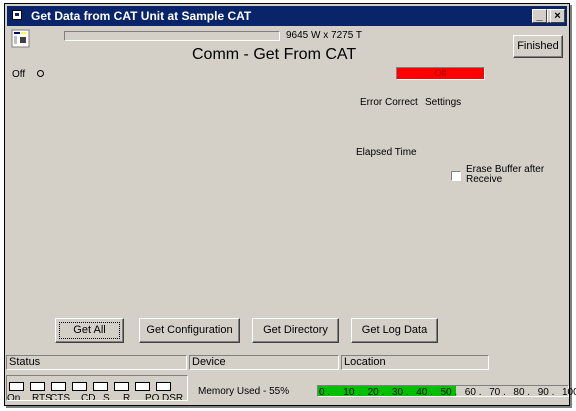 This screenshot has height=411, width=576. I want to click on get-log-data-button: Get Log Data, so click(394, 330).